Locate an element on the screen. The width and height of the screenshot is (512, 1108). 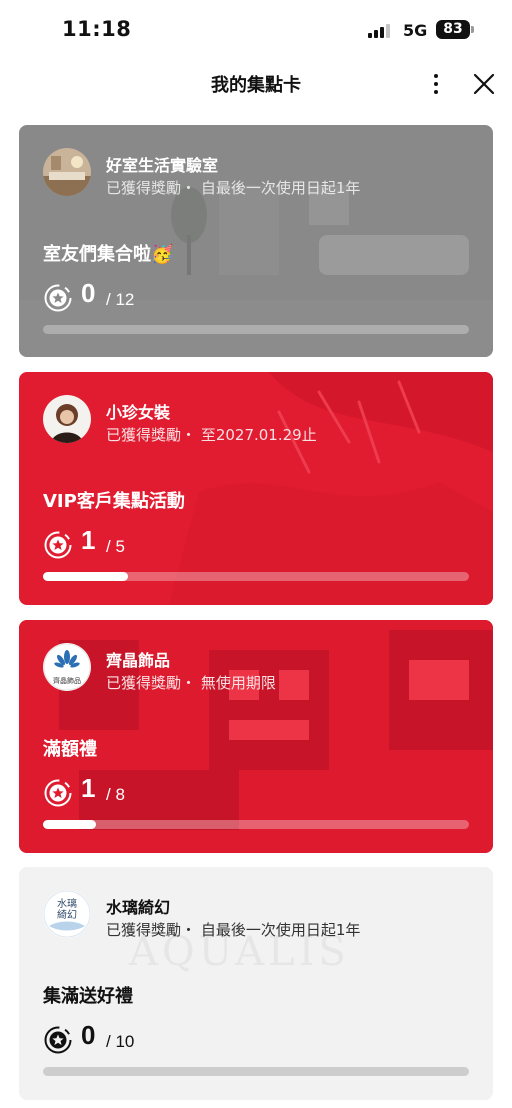
store-logo: 水璃綺幻 is located at coordinates (67, 914).